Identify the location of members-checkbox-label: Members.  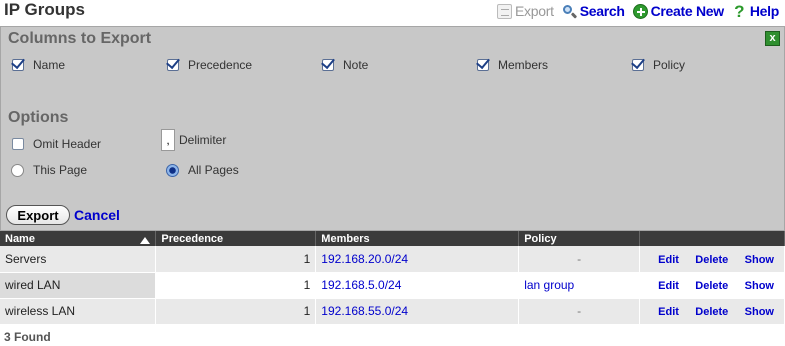
(523, 65).